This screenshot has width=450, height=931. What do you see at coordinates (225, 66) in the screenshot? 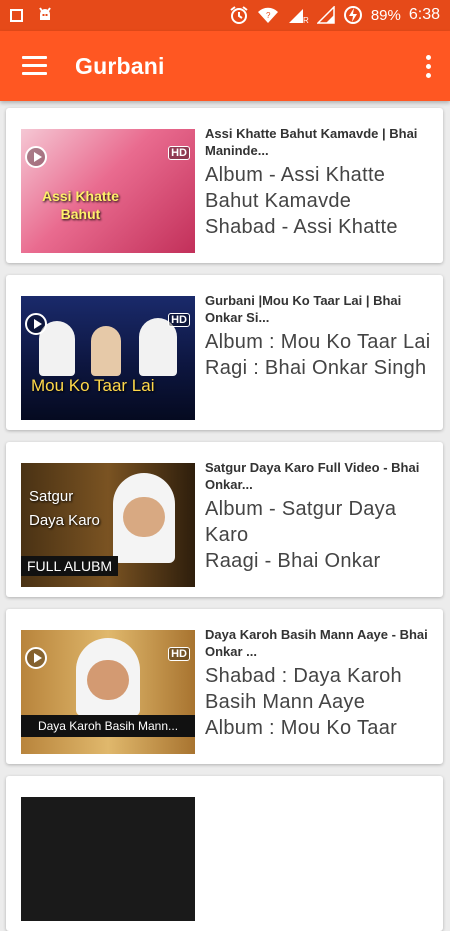
I see `app-bar: Gurbani` at bounding box center [225, 66].